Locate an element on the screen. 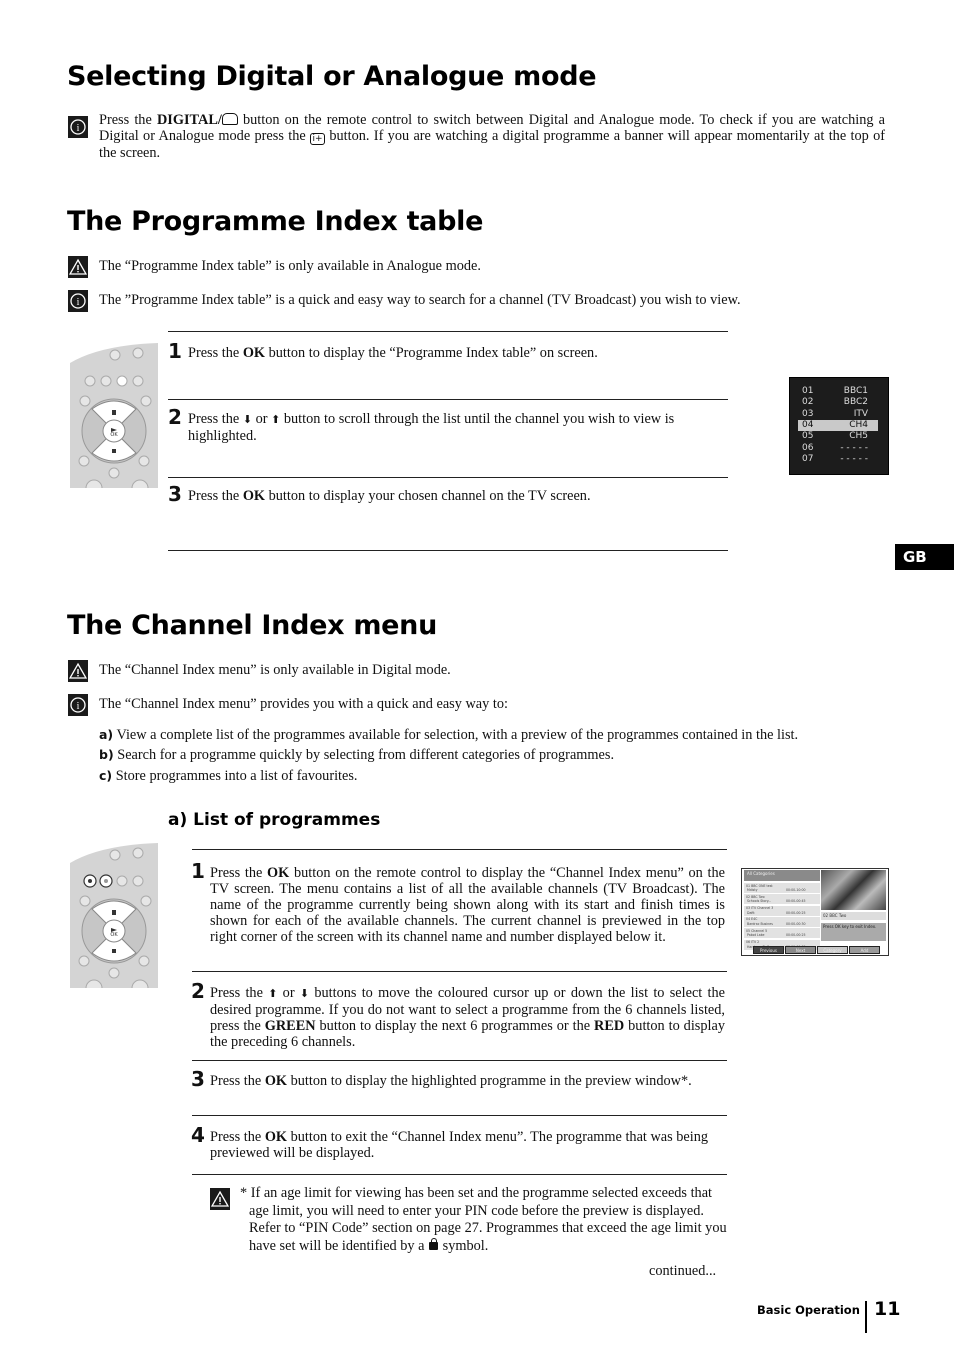  osd-channel-row: 03 ITV is located at coordinates (838, 414).